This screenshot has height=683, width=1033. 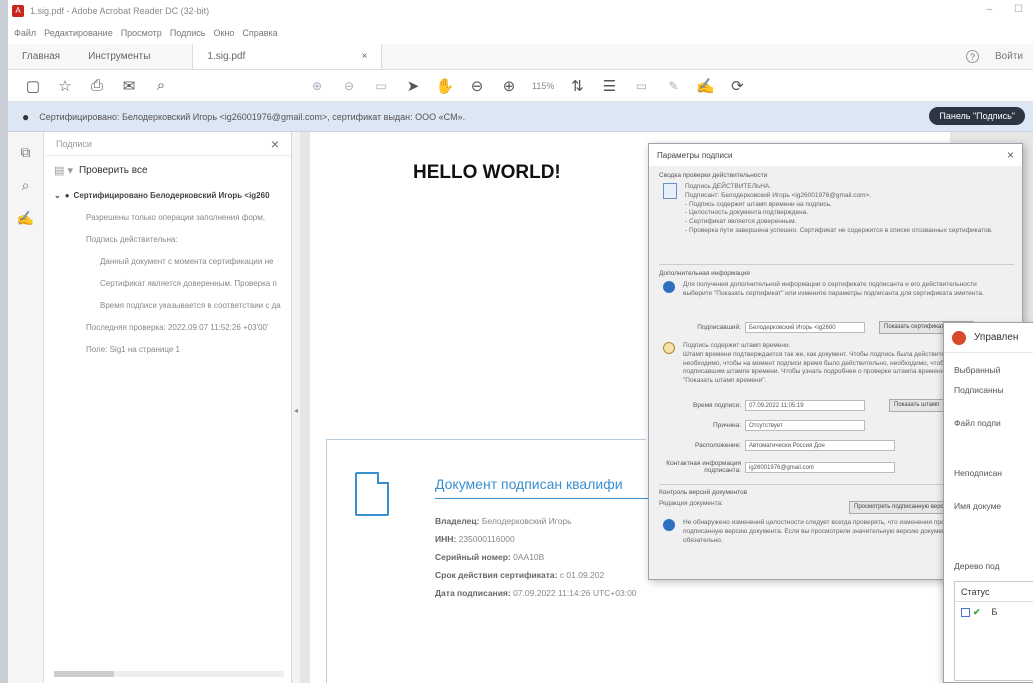 What do you see at coordinates (169, 674) in the screenshot?
I see `horizontal-scrollbar` at bounding box center [169, 674].